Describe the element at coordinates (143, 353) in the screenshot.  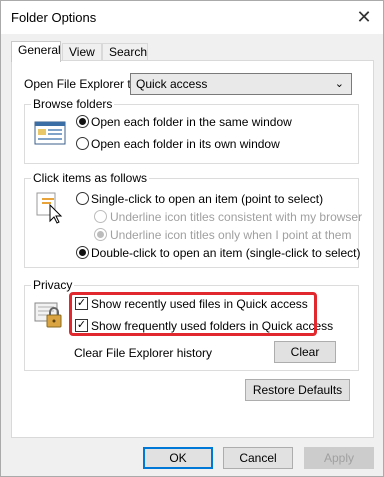
I see `clear-history-label: Clear File Explorer history` at that location.